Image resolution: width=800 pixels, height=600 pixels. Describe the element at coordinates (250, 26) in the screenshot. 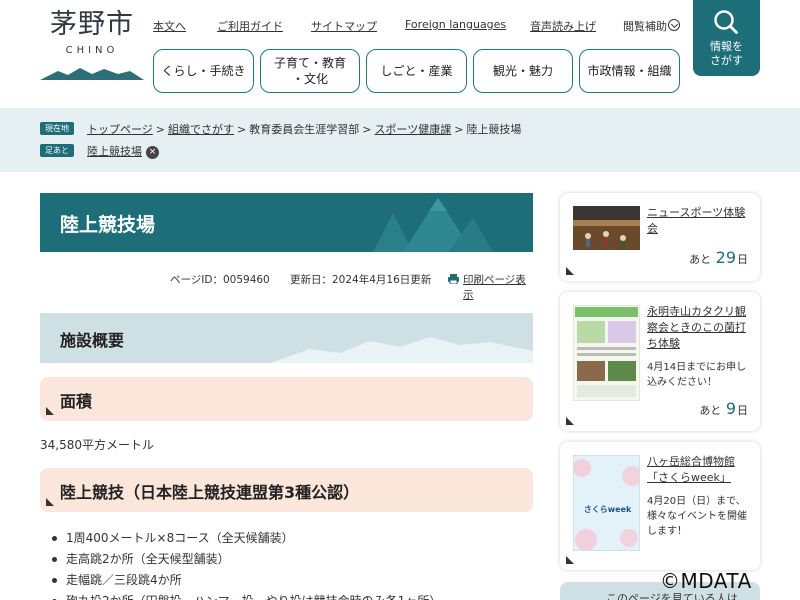

I see `usage-guide-link: ご利用ガイド` at that location.